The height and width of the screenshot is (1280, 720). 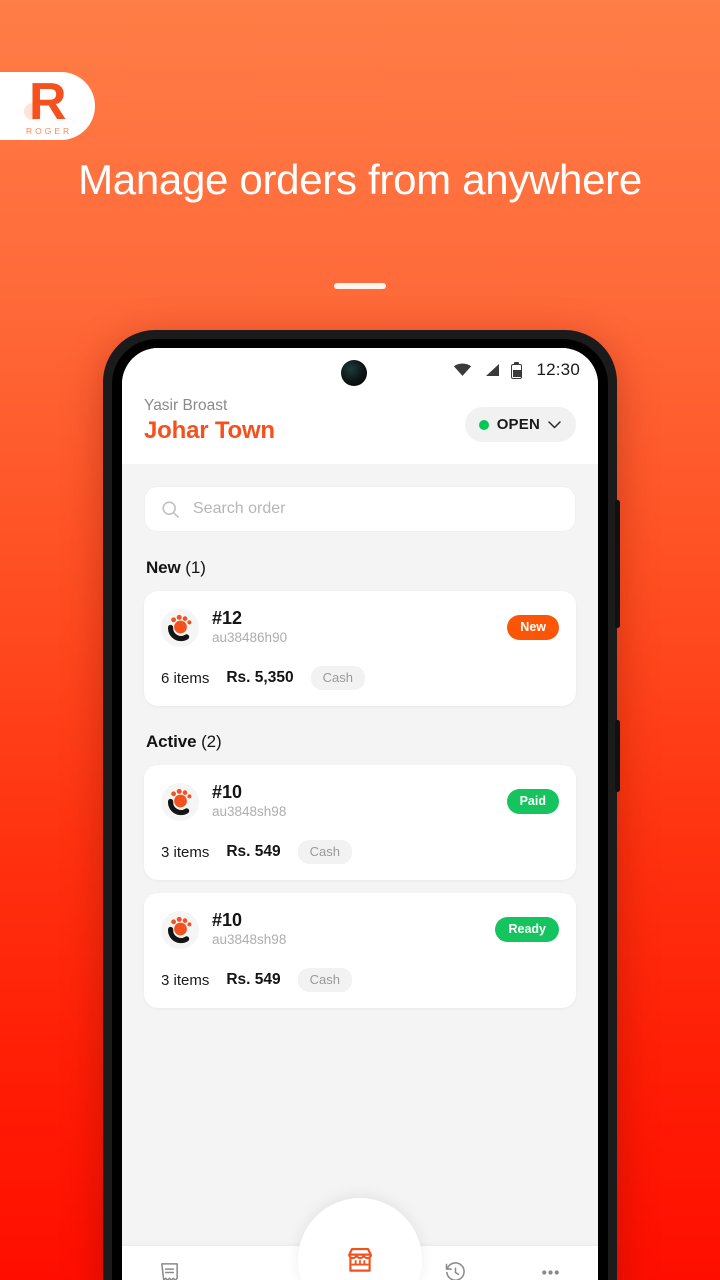 What do you see at coordinates (360, 286) in the screenshot?
I see `headline-divider` at bounding box center [360, 286].